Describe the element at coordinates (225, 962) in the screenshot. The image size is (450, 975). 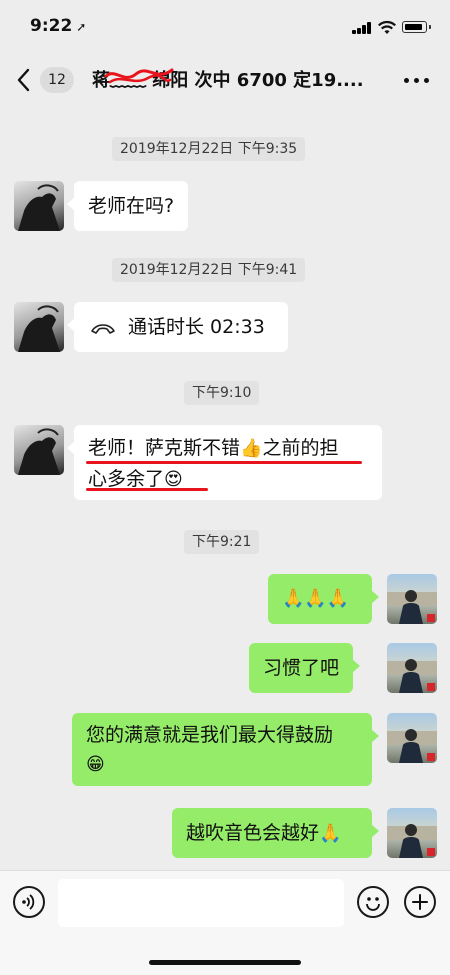
I see `home-indicator` at that location.